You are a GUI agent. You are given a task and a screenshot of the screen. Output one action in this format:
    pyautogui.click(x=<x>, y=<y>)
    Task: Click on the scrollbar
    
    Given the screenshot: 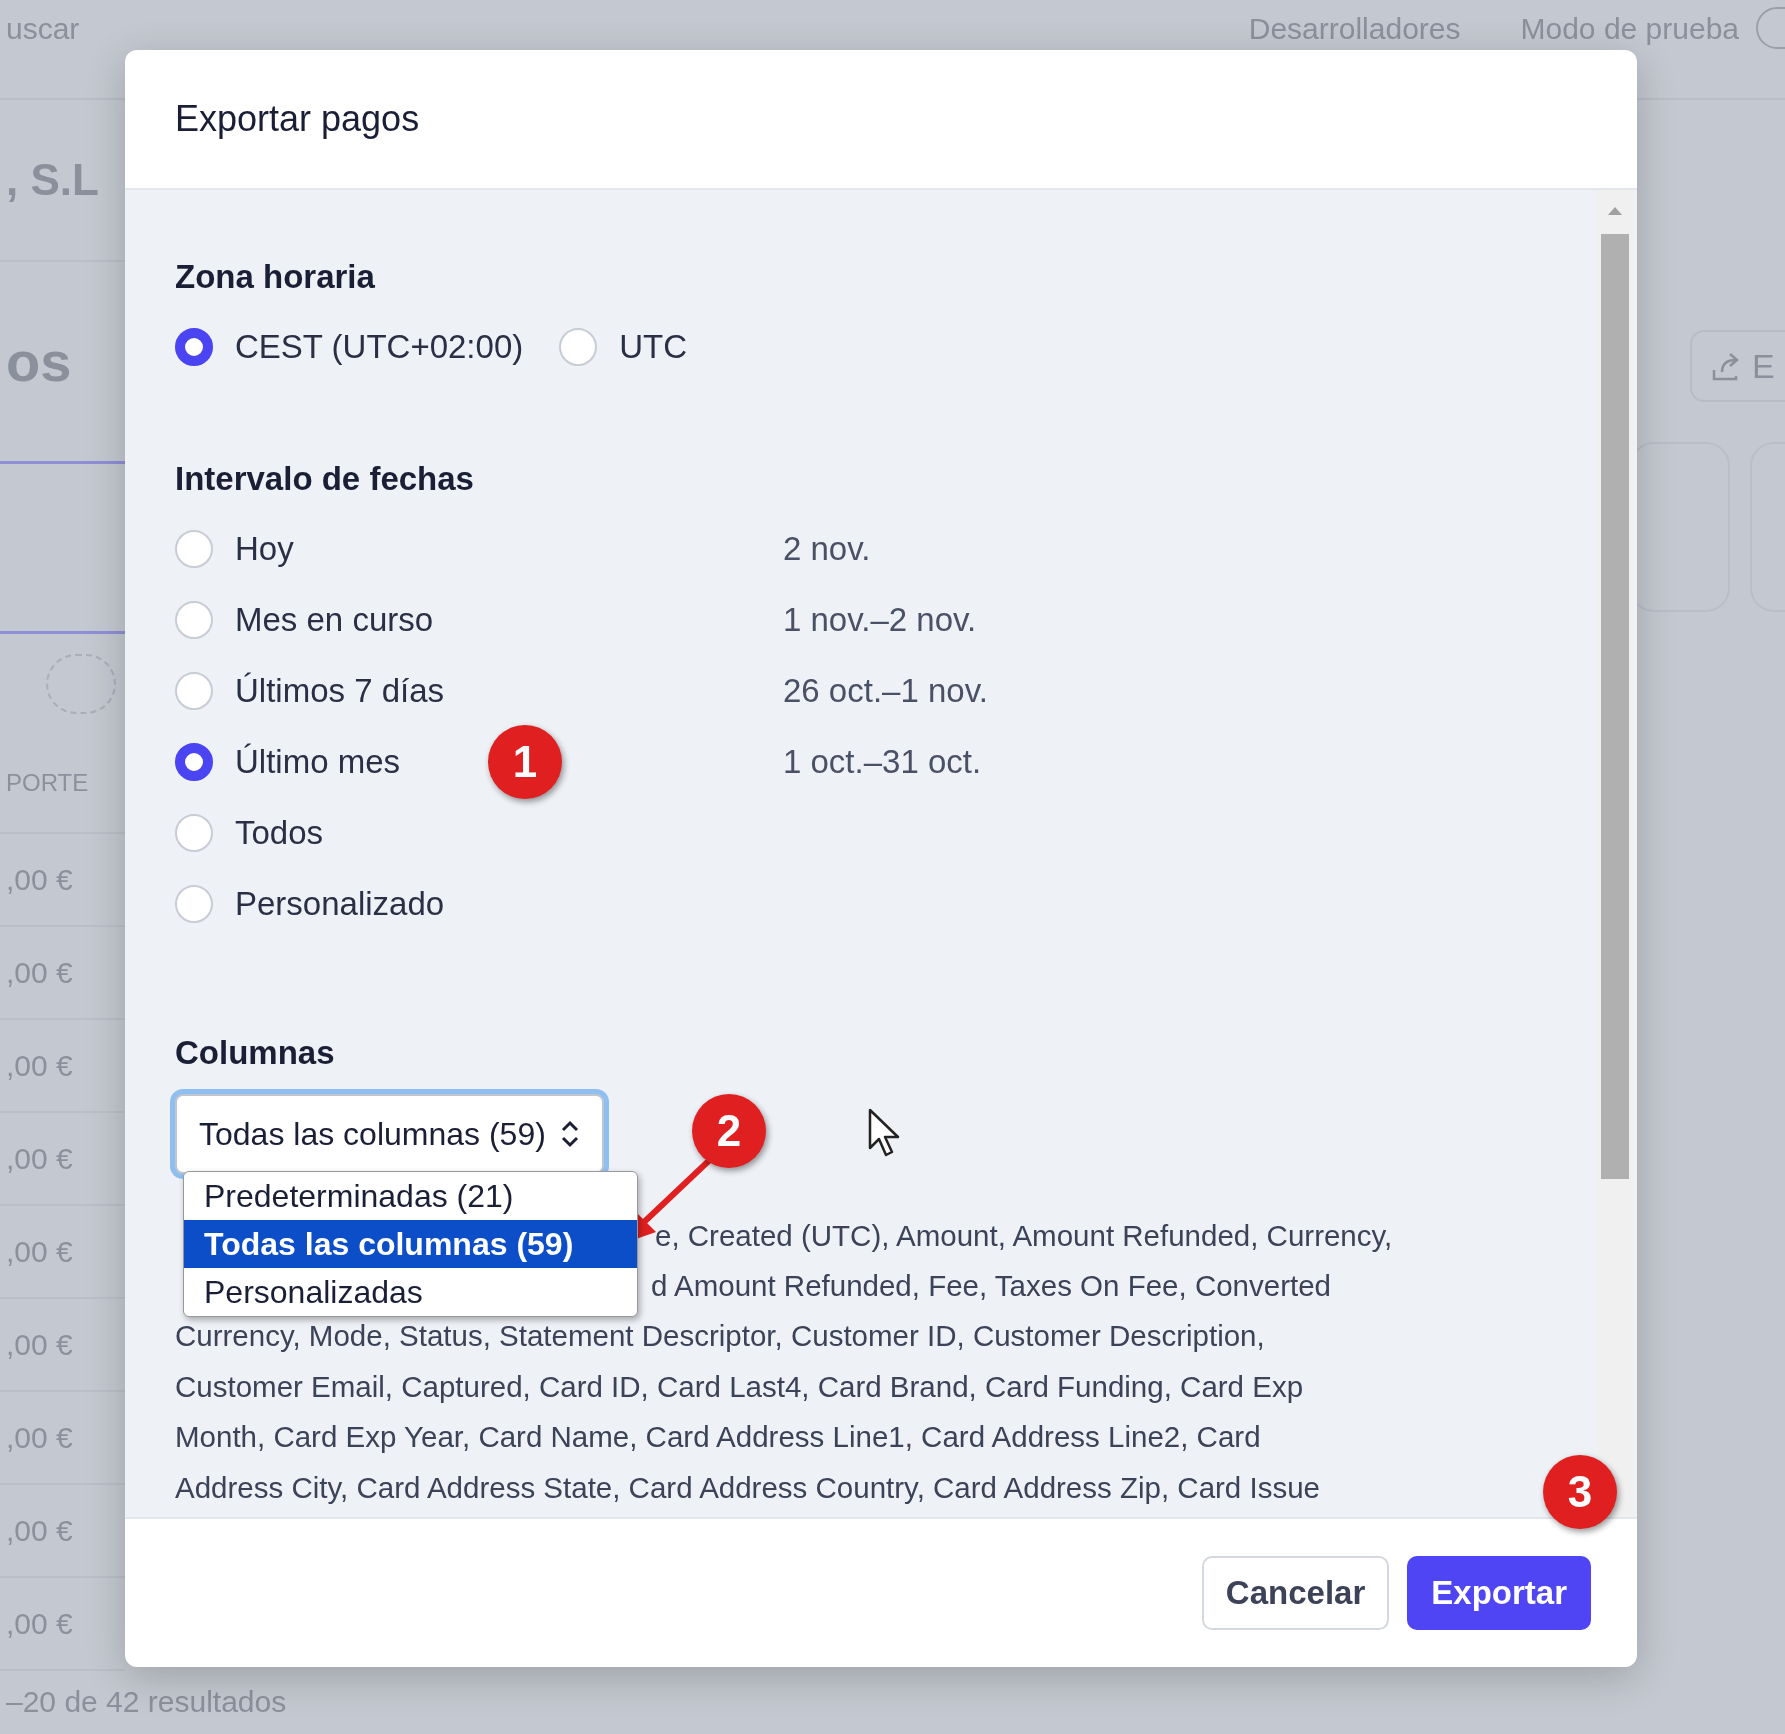 What is the action you would take?
    pyautogui.click(x=1615, y=853)
    